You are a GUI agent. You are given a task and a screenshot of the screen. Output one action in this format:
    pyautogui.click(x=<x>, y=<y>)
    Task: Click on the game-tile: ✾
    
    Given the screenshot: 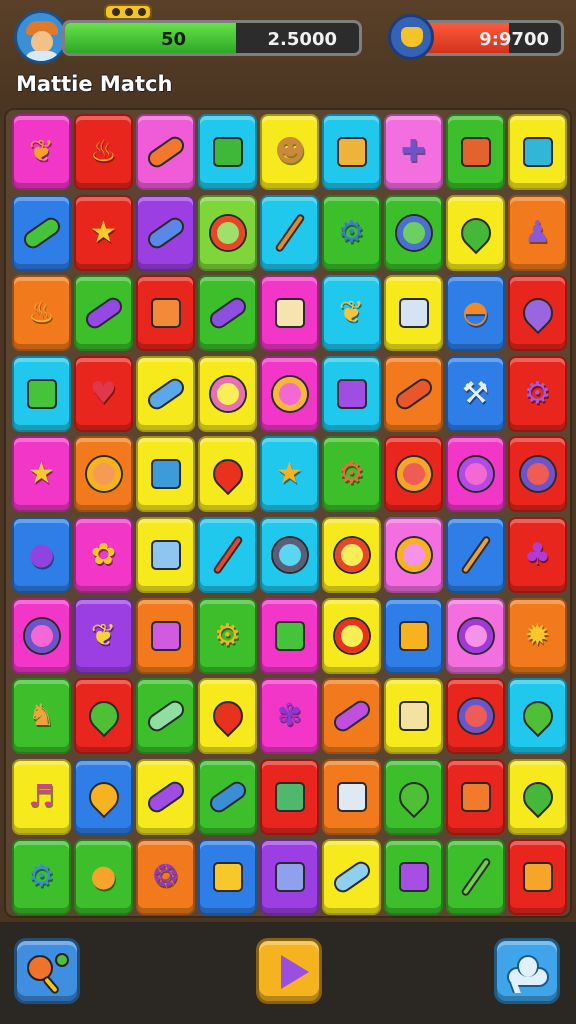 What is the action you would take?
    pyautogui.click(x=289, y=716)
    